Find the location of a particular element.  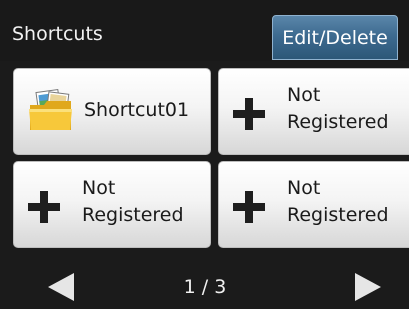

shortcut-tile-not-registered-2: Not Registered is located at coordinates (112, 204).